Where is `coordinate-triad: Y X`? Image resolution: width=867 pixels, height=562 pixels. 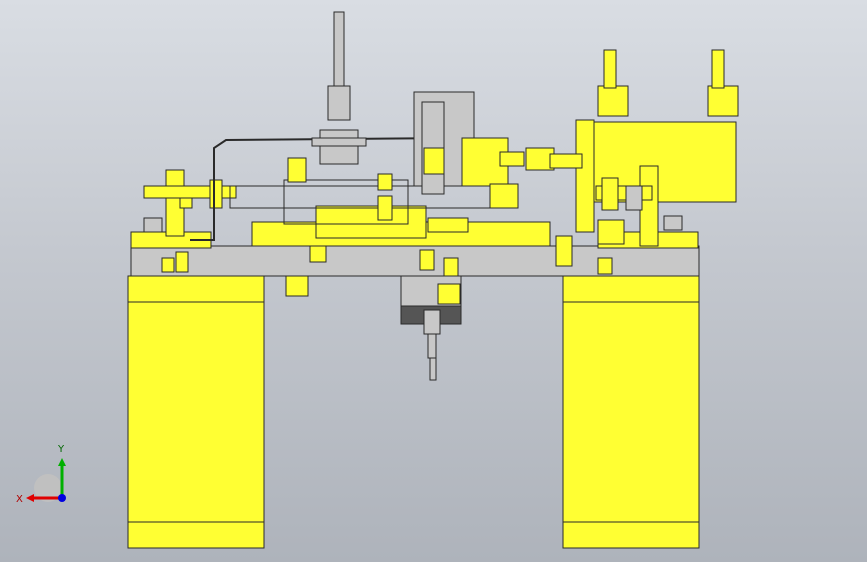
coordinate-triad: Y X is located at coordinates (41, 474).